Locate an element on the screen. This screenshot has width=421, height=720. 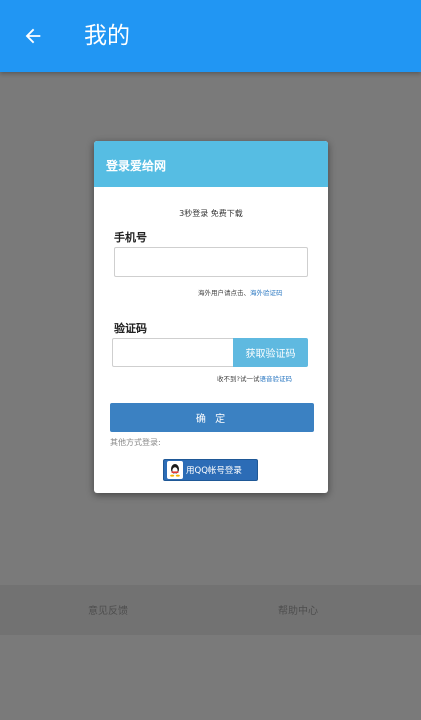
overseas-code-link: 海外验证码 is located at coordinates (266, 293).